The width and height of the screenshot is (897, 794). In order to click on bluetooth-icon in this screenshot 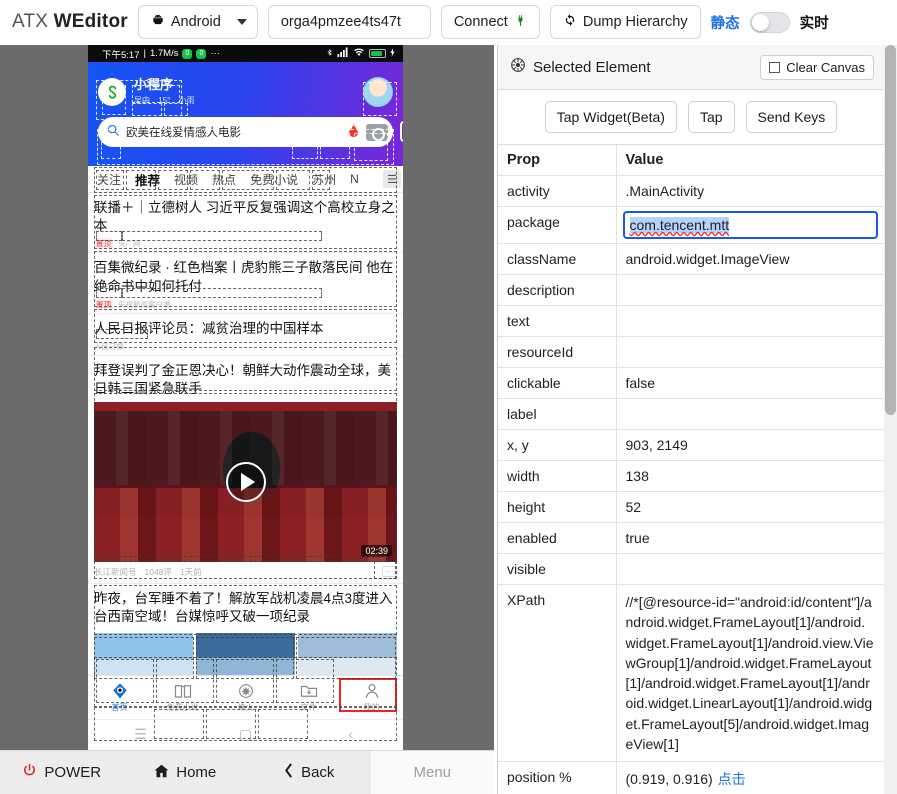, I will do `click(329, 54)`.